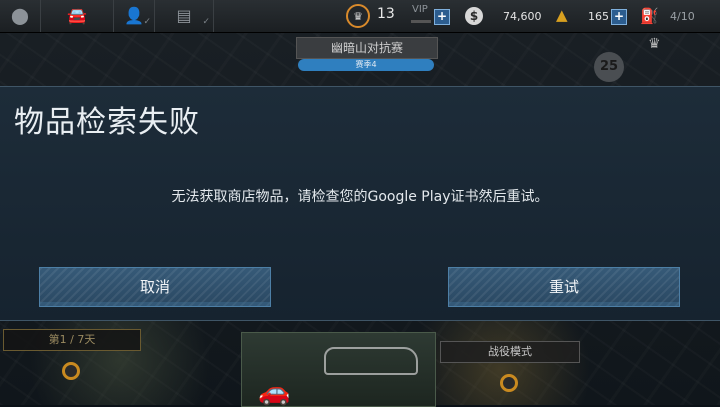 The width and height of the screenshot is (720, 407). I want to click on gold-amount: 165, so click(598, 16).